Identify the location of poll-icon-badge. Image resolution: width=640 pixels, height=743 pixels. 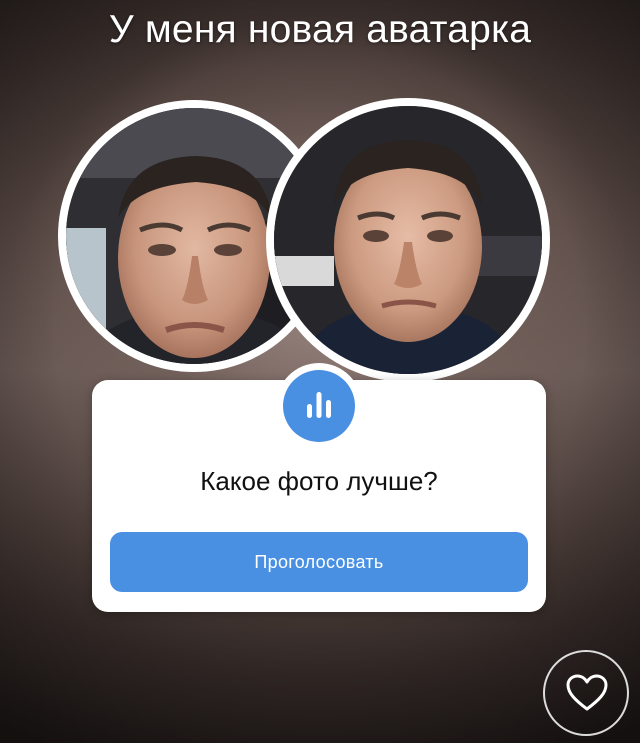
(319, 406).